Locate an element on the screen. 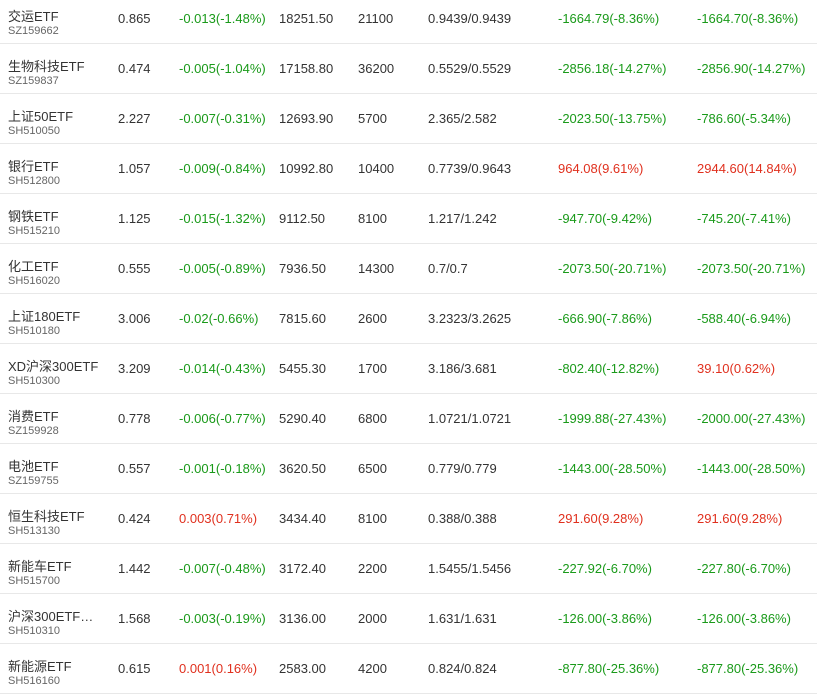 Image resolution: width=817 pixels, height=694 pixels. cost-price: 0.7739/0.9643 is located at coordinates (470, 168).